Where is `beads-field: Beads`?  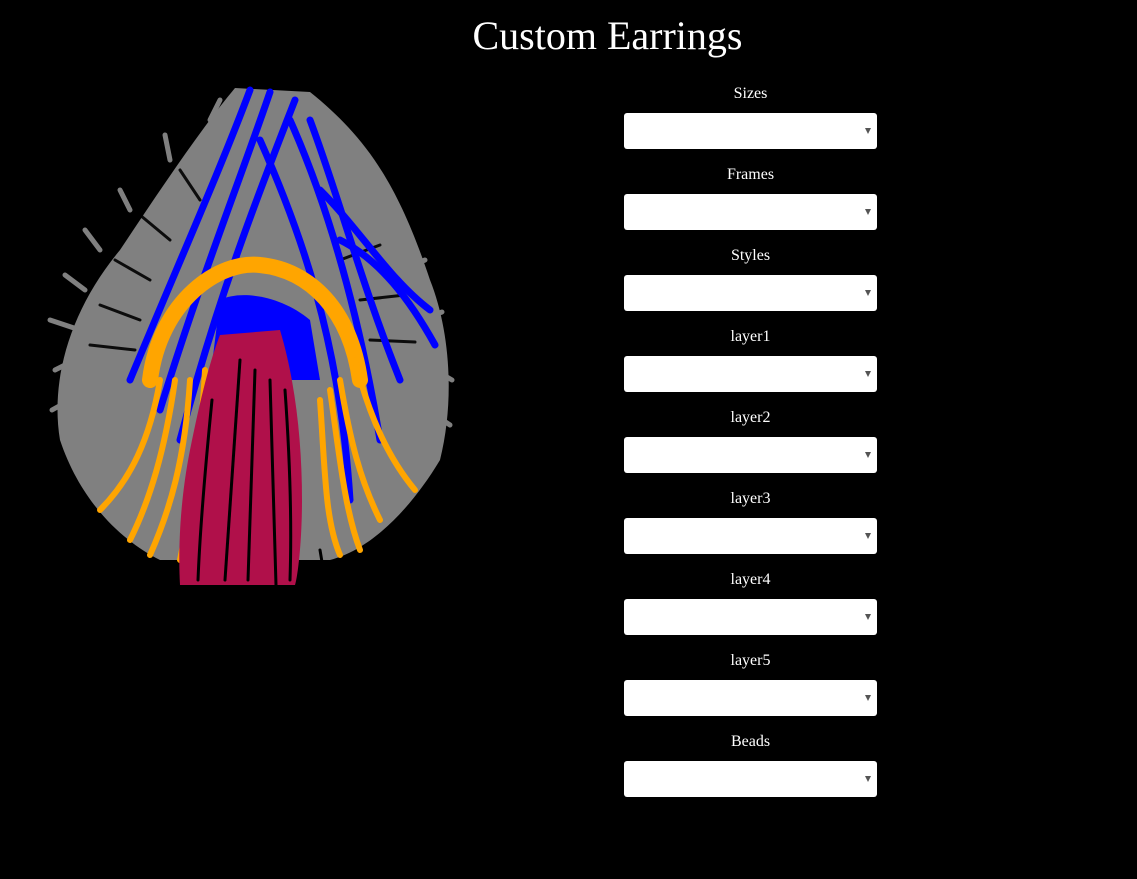 beads-field: Beads is located at coordinates (750, 772).